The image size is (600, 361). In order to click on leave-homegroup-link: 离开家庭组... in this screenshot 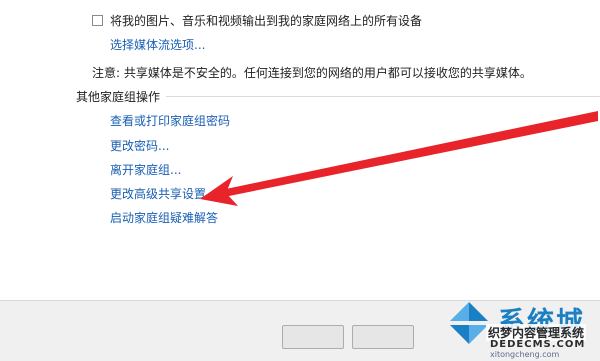, I will do `click(145, 169)`.